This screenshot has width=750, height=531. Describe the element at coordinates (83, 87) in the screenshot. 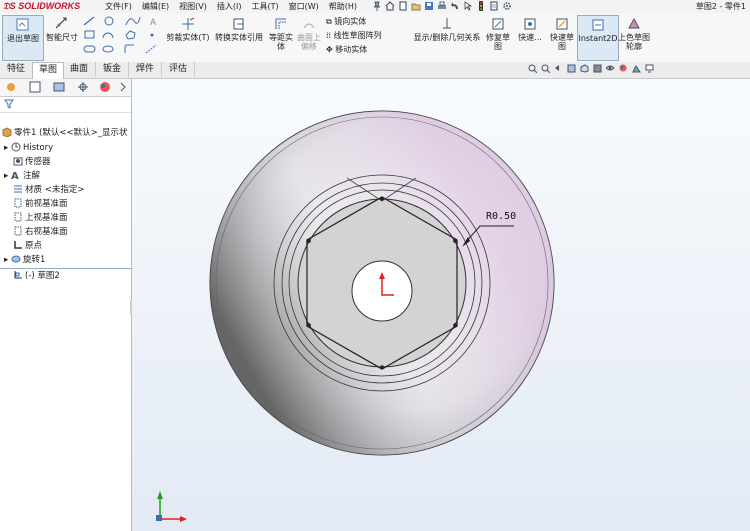

I see `dimxpert-tab-icon` at that location.